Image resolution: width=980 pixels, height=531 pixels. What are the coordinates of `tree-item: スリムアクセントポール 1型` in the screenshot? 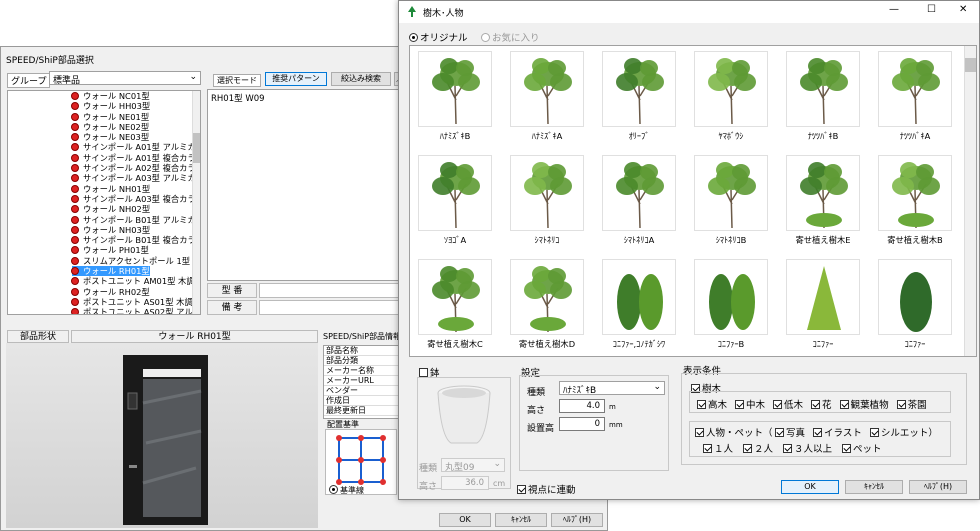 It's located at (104, 261).